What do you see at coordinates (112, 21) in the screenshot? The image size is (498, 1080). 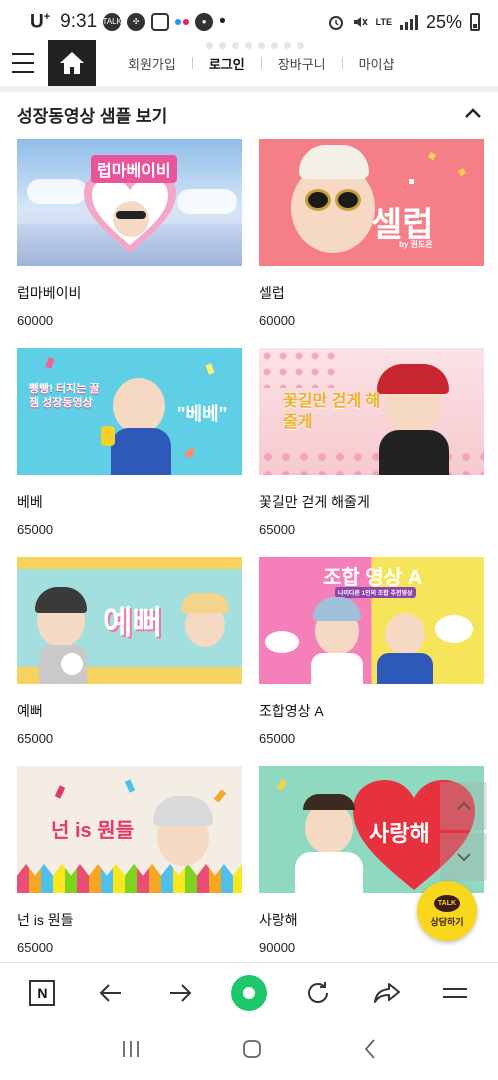 I see `talk-notification-icon: TALK` at bounding box center [112, 21].